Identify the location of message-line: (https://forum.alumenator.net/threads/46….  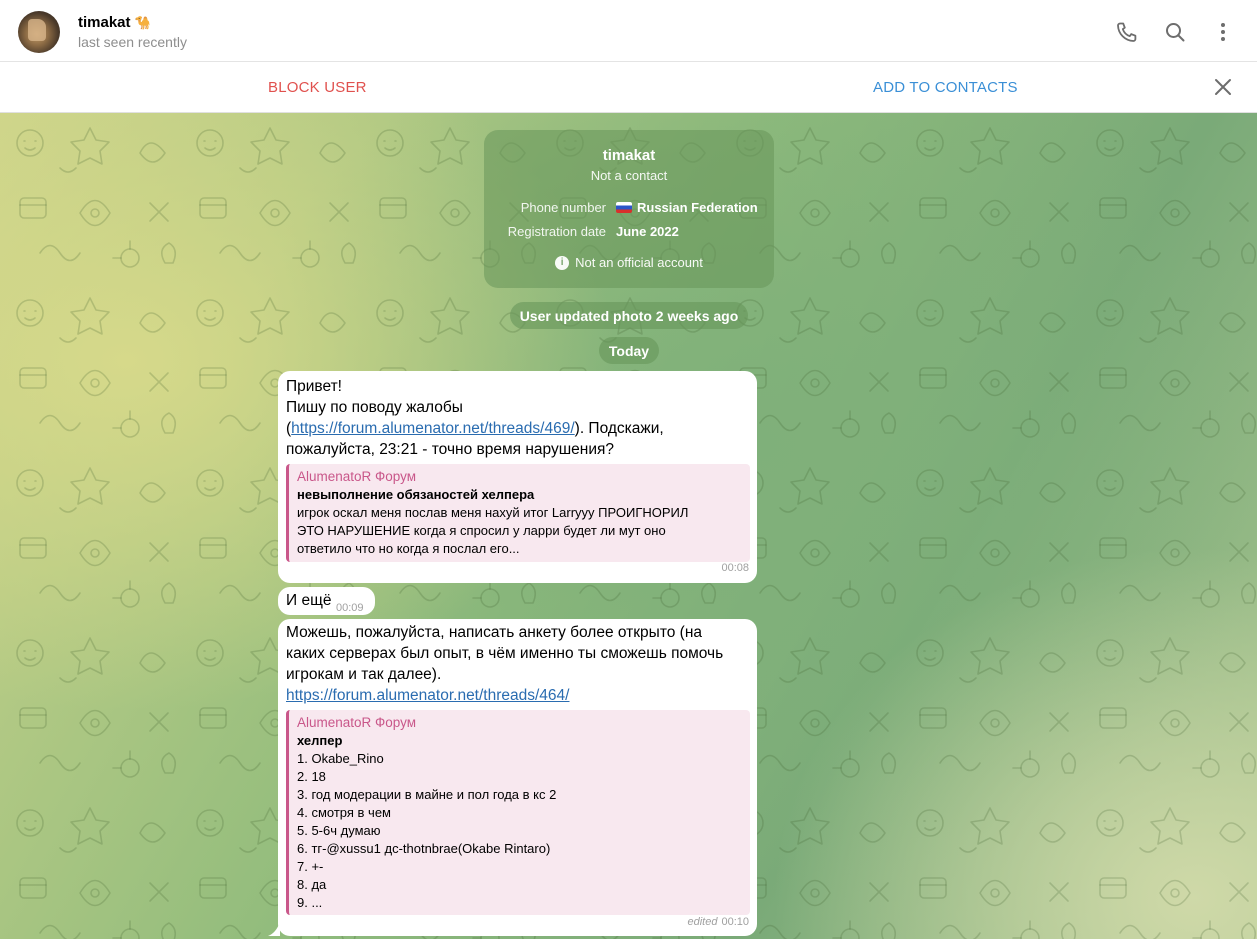
(518, 428).